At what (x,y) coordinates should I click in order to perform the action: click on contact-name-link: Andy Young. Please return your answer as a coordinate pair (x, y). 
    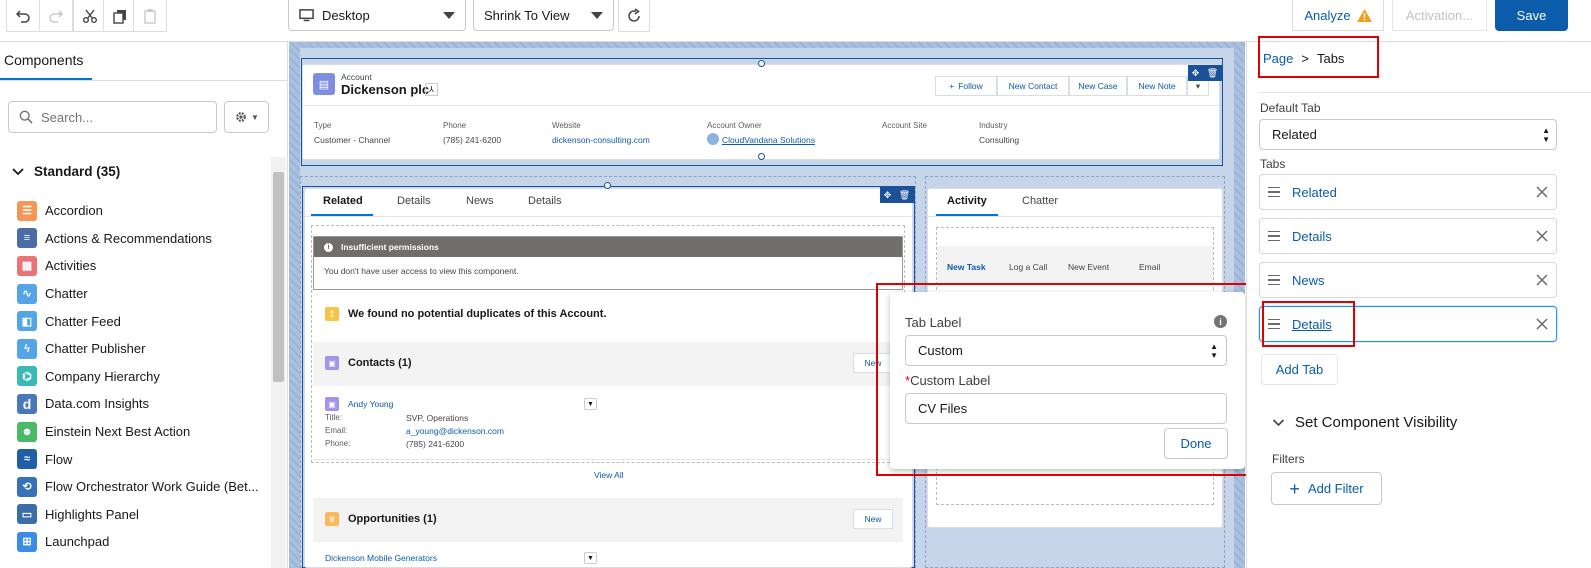
    Looking at the image, I should click on (370, 404).